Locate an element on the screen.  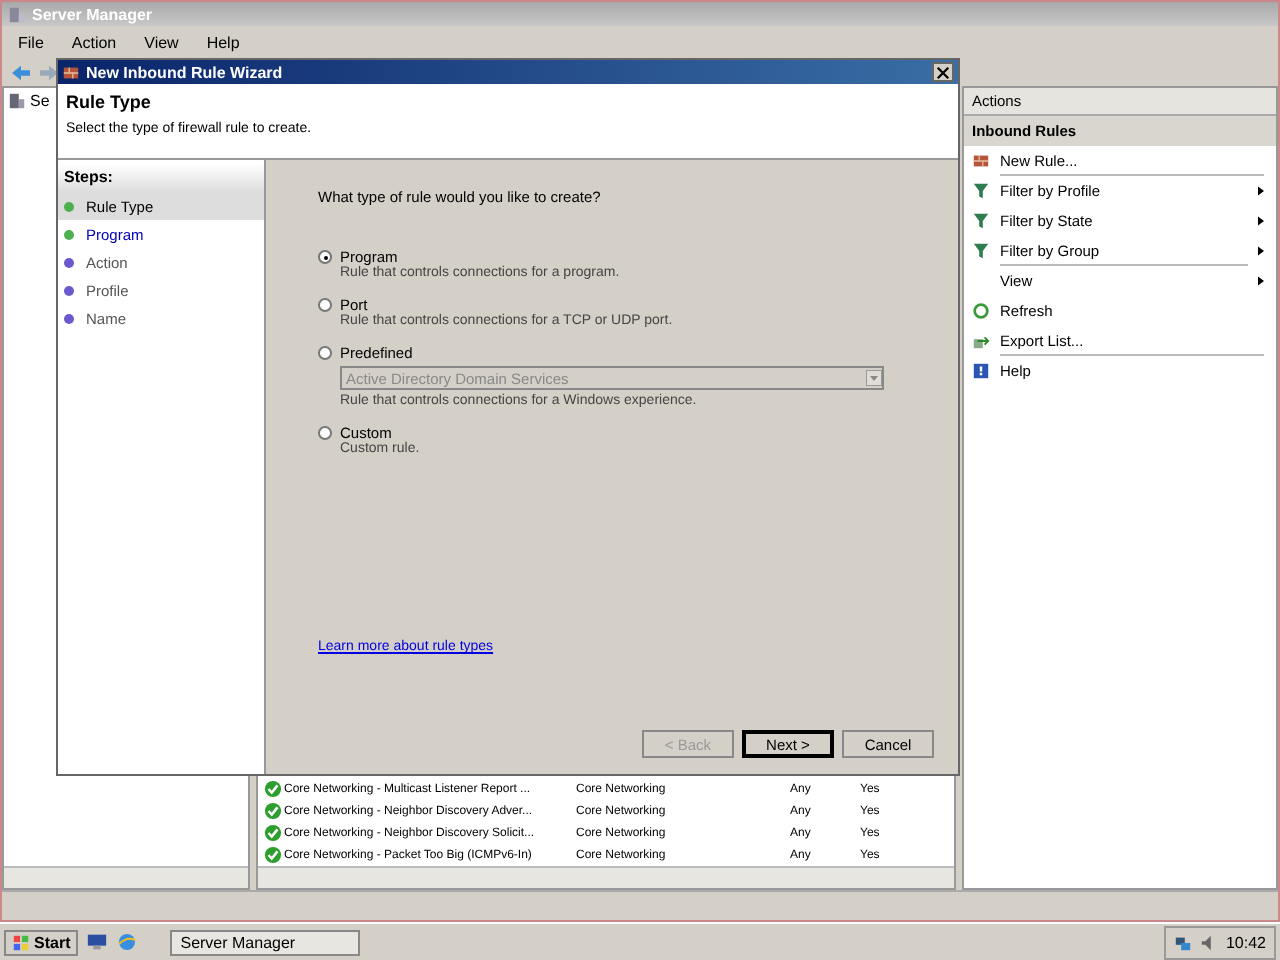
window-title: Server Manager is located at coordinates (92, 14).